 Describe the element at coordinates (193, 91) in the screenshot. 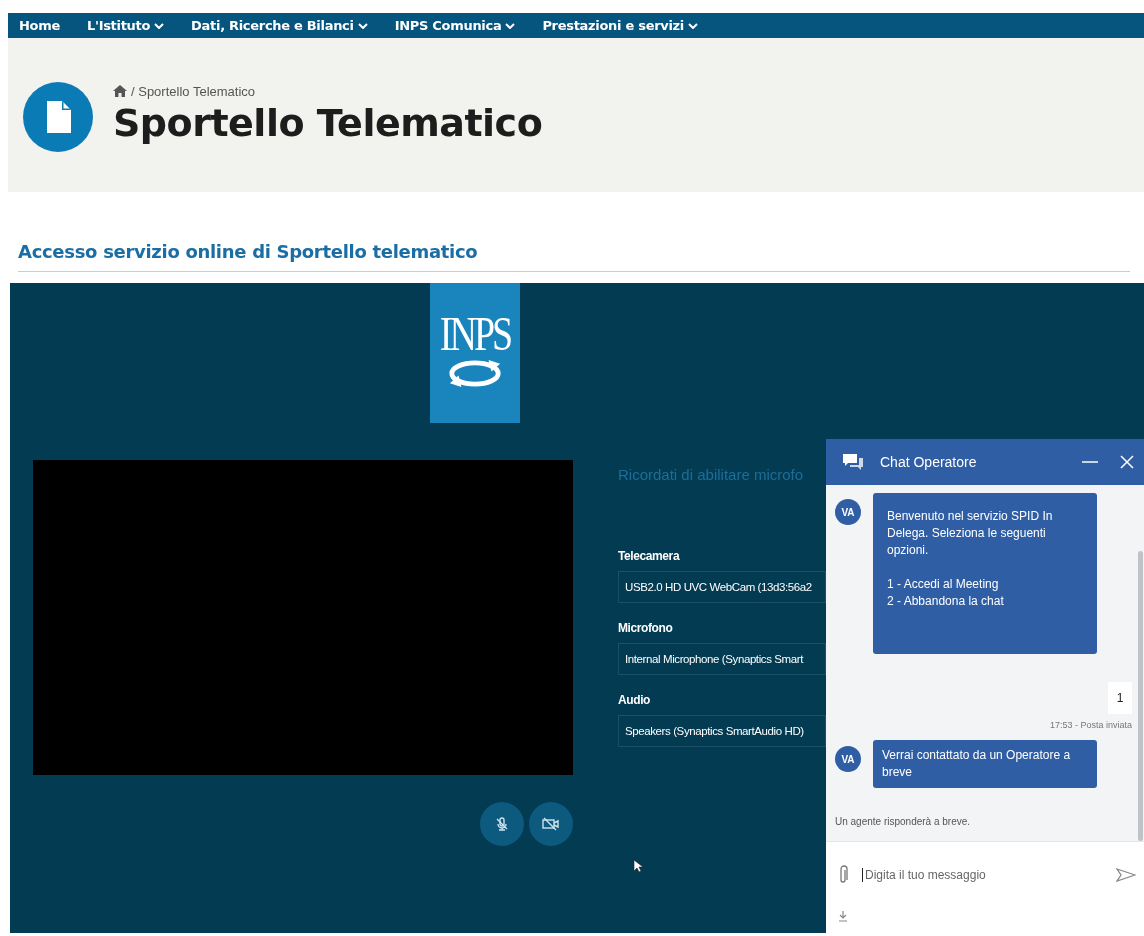

I see `breadcrumb: / Sportello Telematico` at that location.